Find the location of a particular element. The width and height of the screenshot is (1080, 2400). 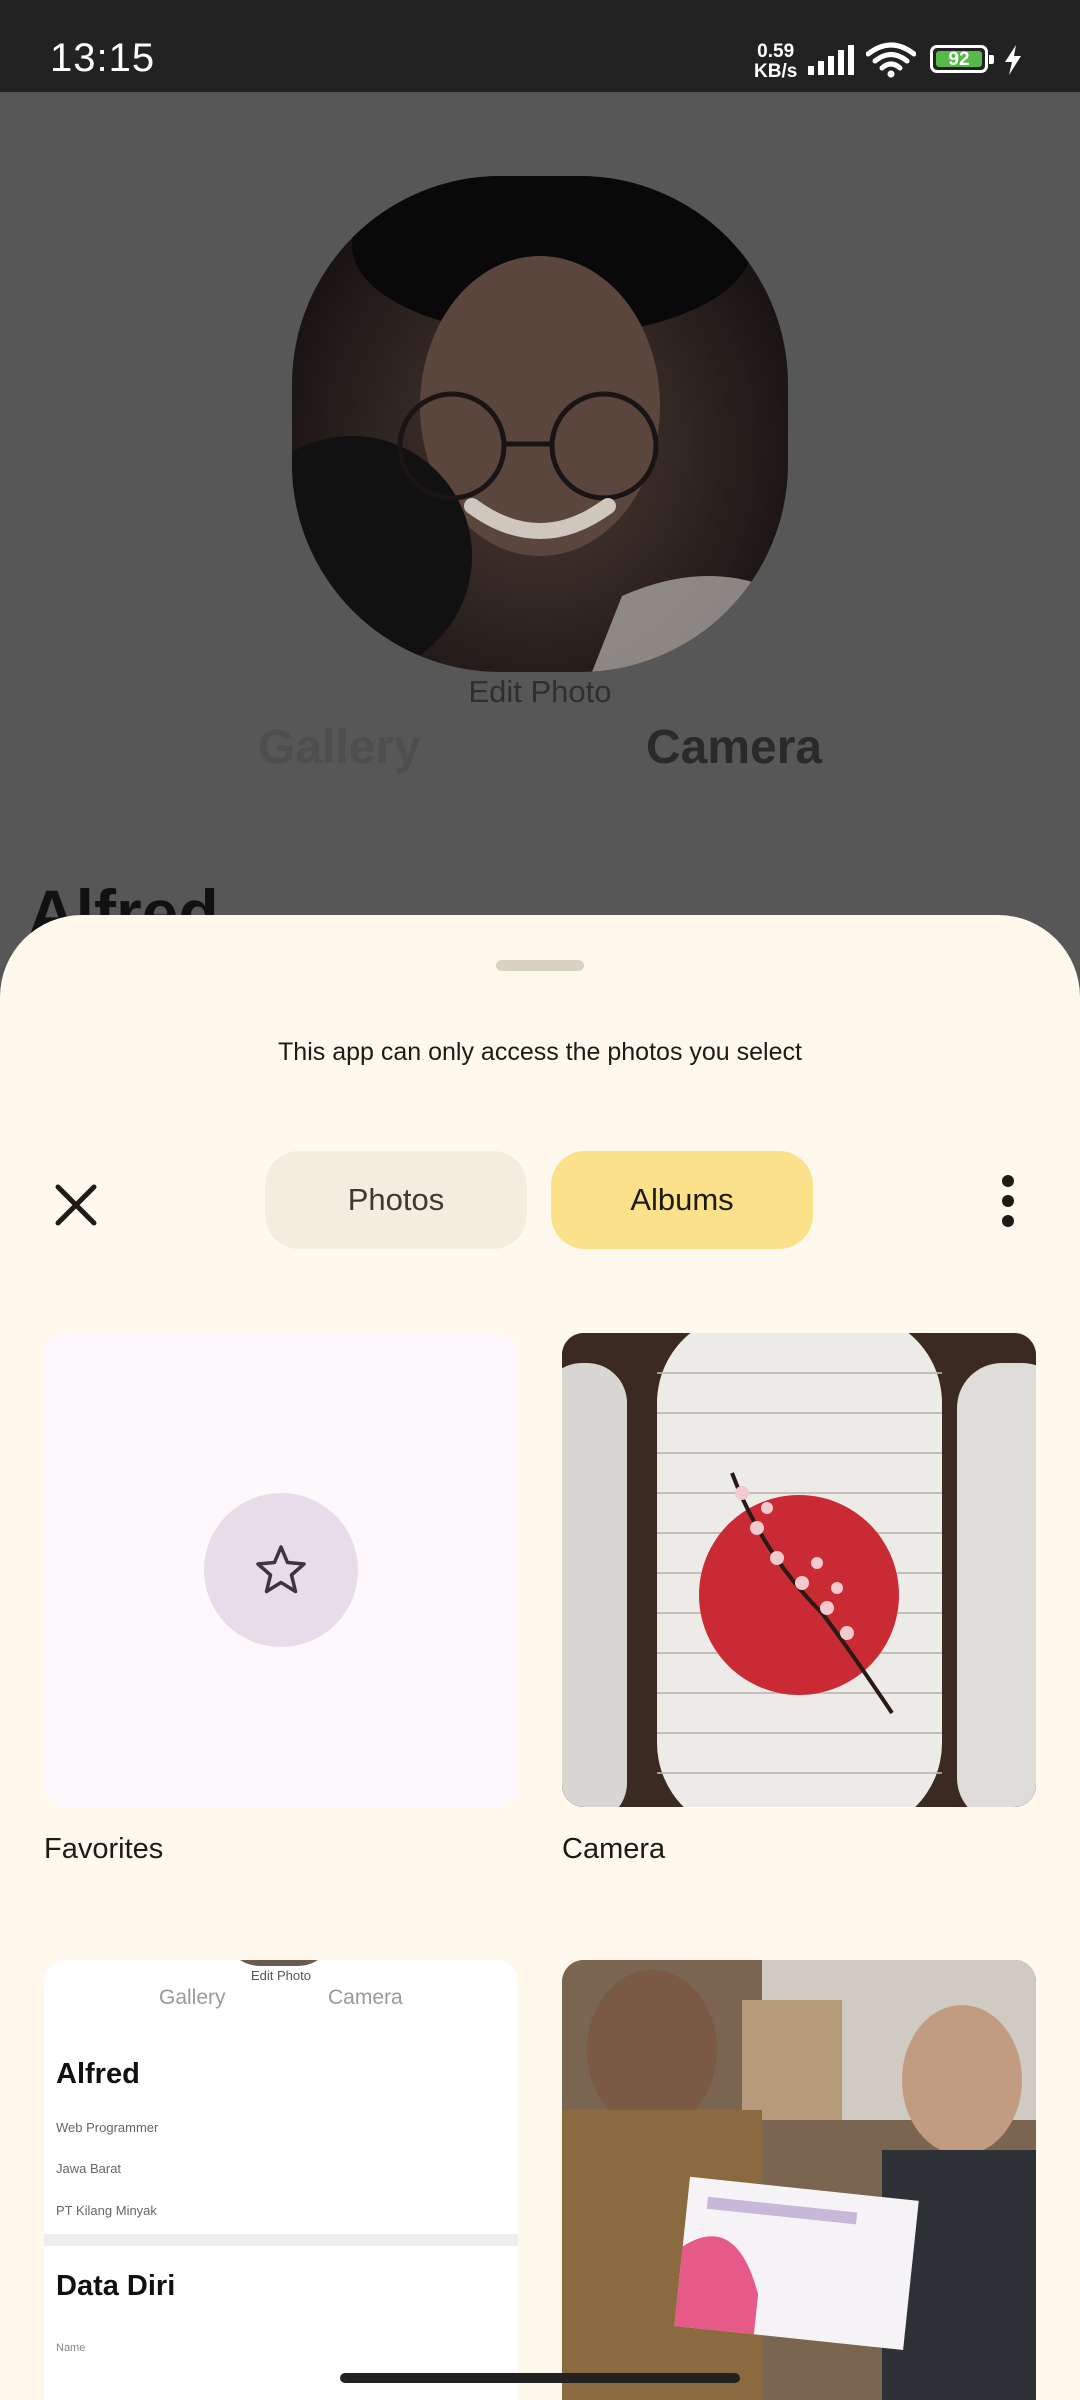

album-favorites: Favorites is located at coordinates (281, 1599).